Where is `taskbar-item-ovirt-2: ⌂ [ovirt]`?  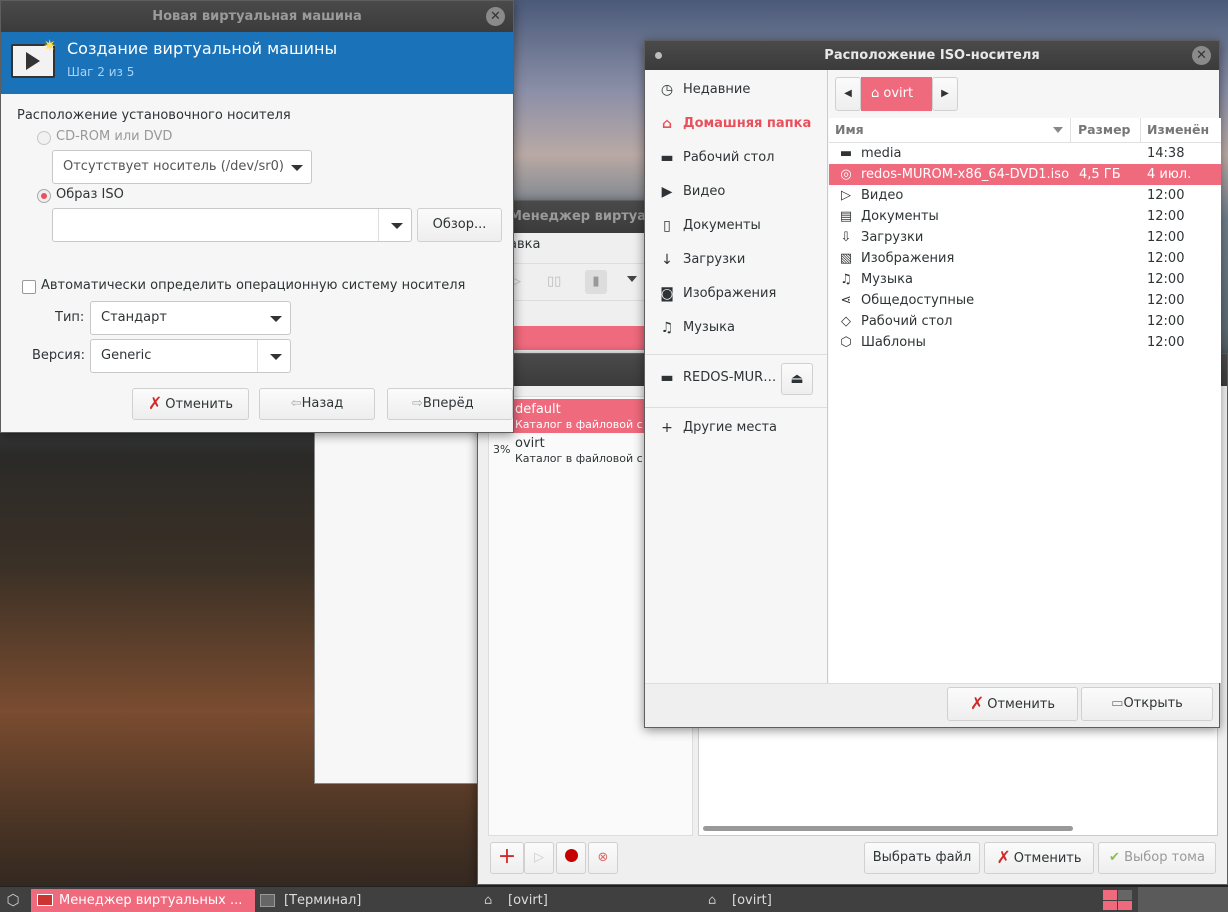
taskbar-item-ovirt-2: ⌂ [ovirt] is located at coordinates (816, 900).